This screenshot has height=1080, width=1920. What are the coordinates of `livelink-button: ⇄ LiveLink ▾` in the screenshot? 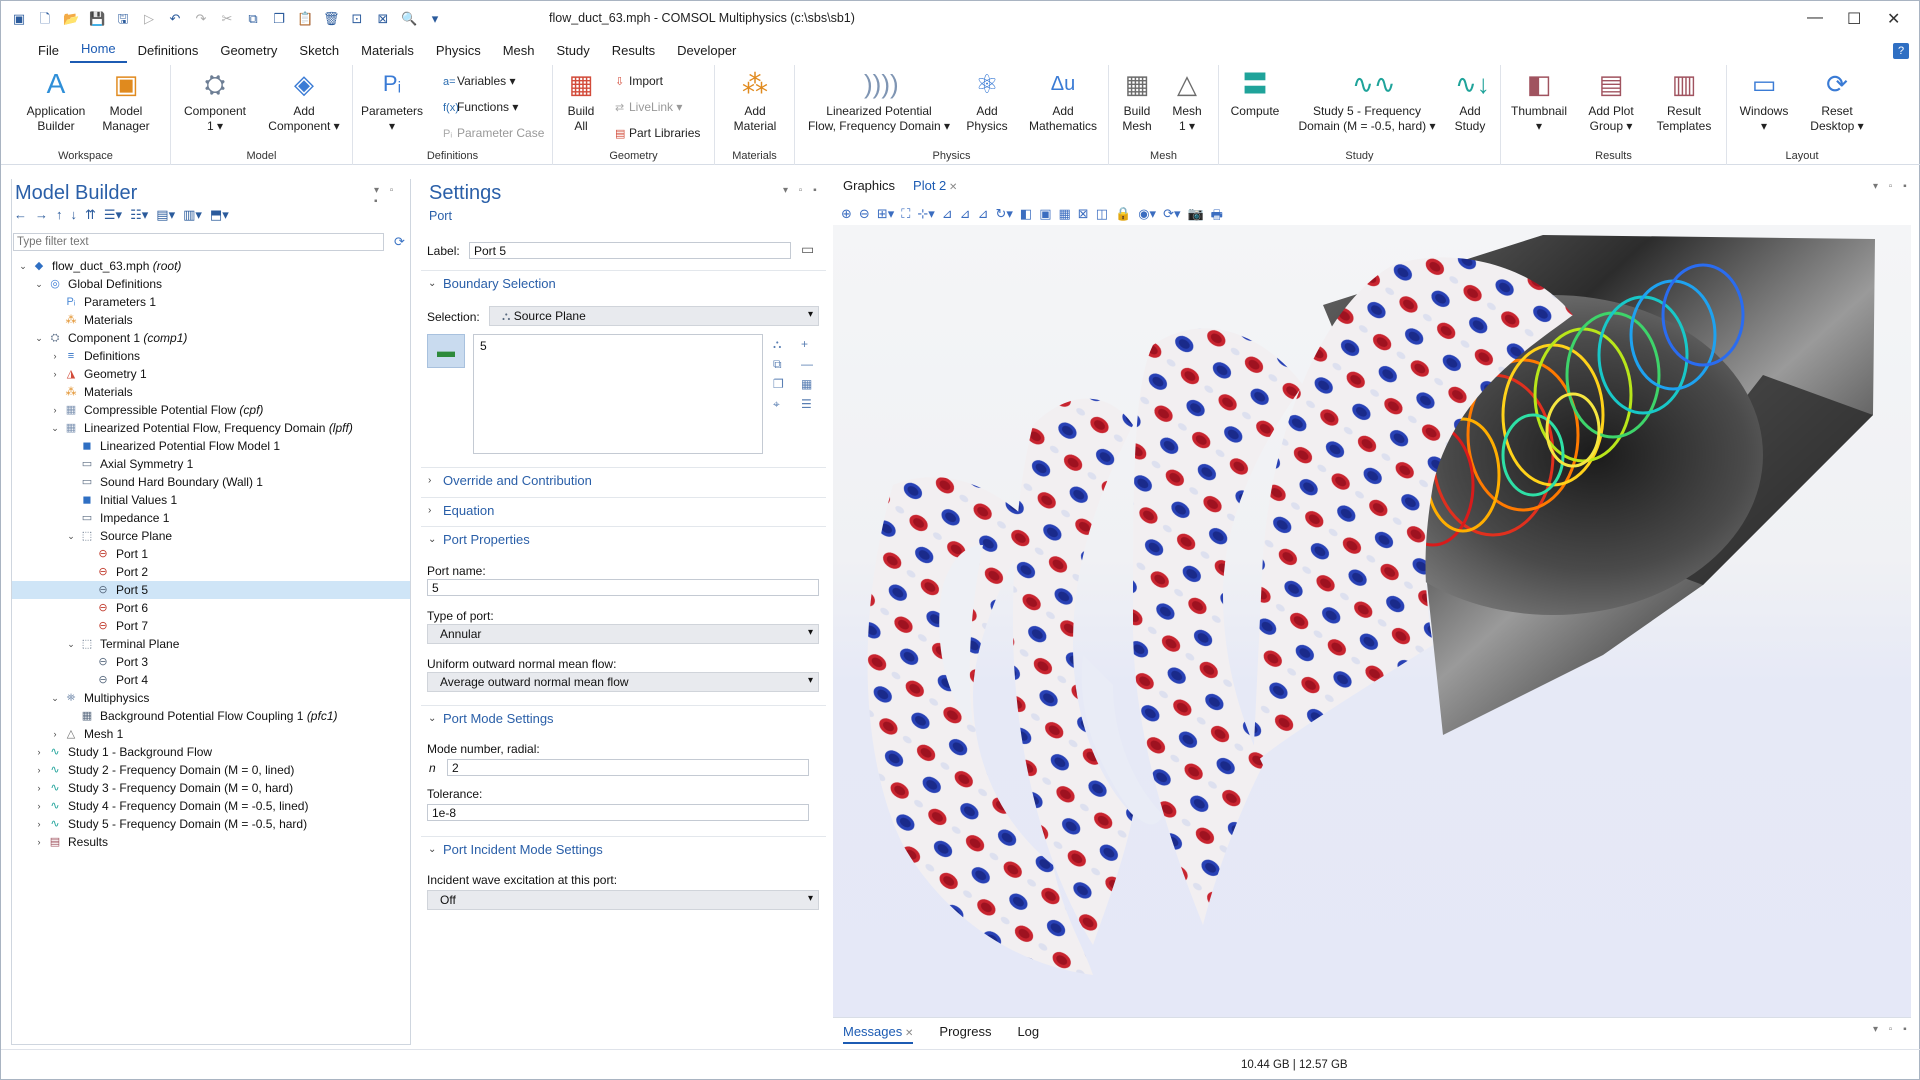 It's located at (648, 107).